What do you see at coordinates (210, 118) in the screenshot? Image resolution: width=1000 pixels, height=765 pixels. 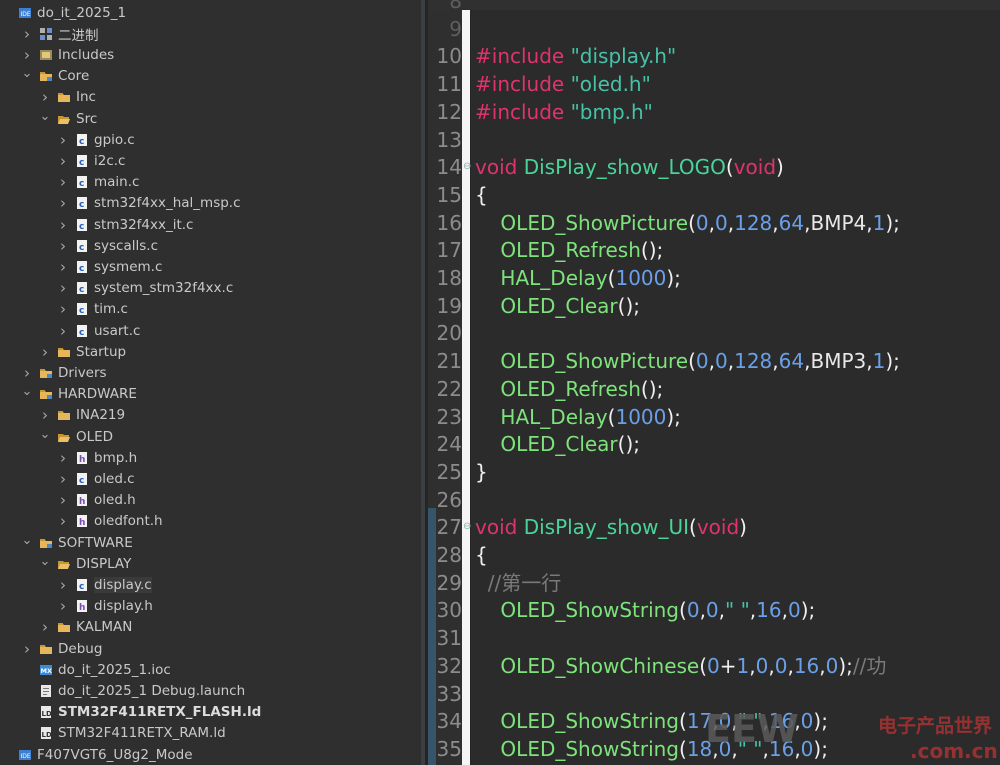 I see `tree-item: ⌄ Src` at bounding box center [210, 118].